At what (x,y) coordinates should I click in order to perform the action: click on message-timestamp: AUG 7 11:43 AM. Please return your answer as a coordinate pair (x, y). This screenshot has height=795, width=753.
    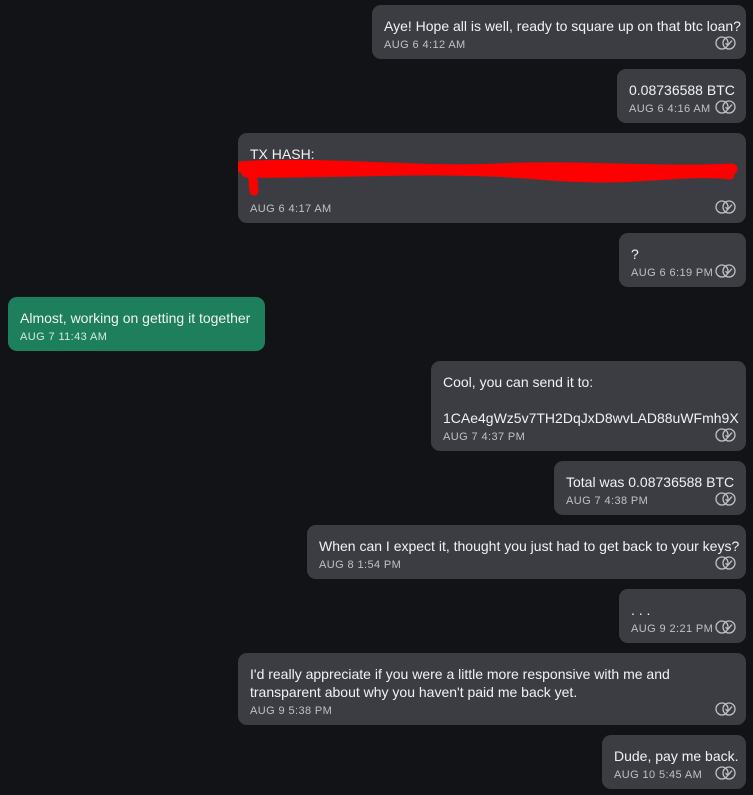
    Looking at the image, I should click on (64, 337).